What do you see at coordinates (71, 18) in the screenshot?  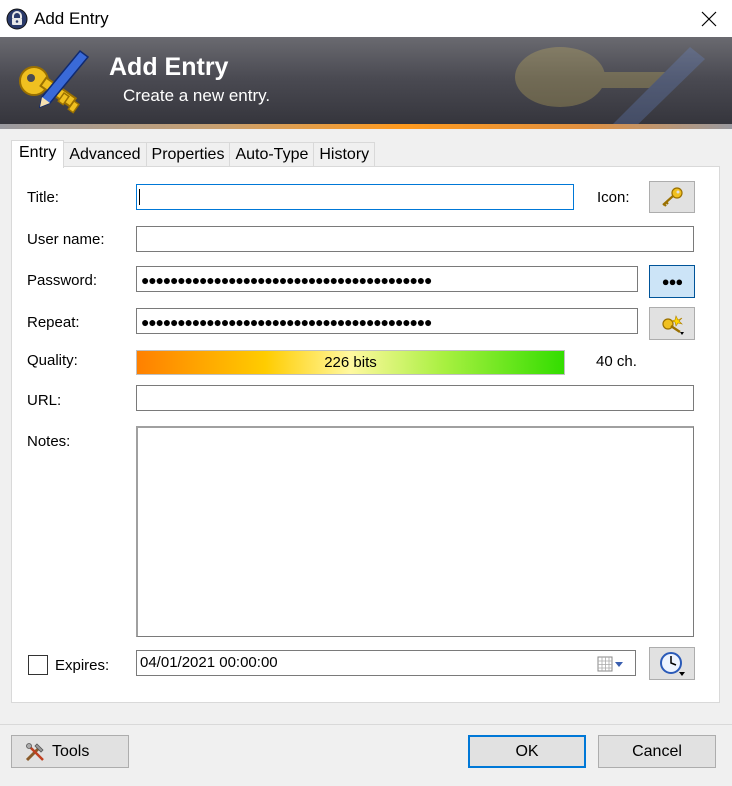 I see `window-title: Add Entry` at bounding box center [71, 18].